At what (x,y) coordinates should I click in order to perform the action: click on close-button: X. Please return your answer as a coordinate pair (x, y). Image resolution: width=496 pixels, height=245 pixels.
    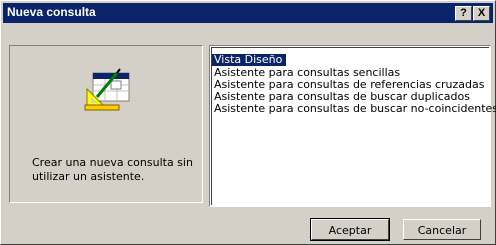
    Looking at the image, I should click on (481, 13).